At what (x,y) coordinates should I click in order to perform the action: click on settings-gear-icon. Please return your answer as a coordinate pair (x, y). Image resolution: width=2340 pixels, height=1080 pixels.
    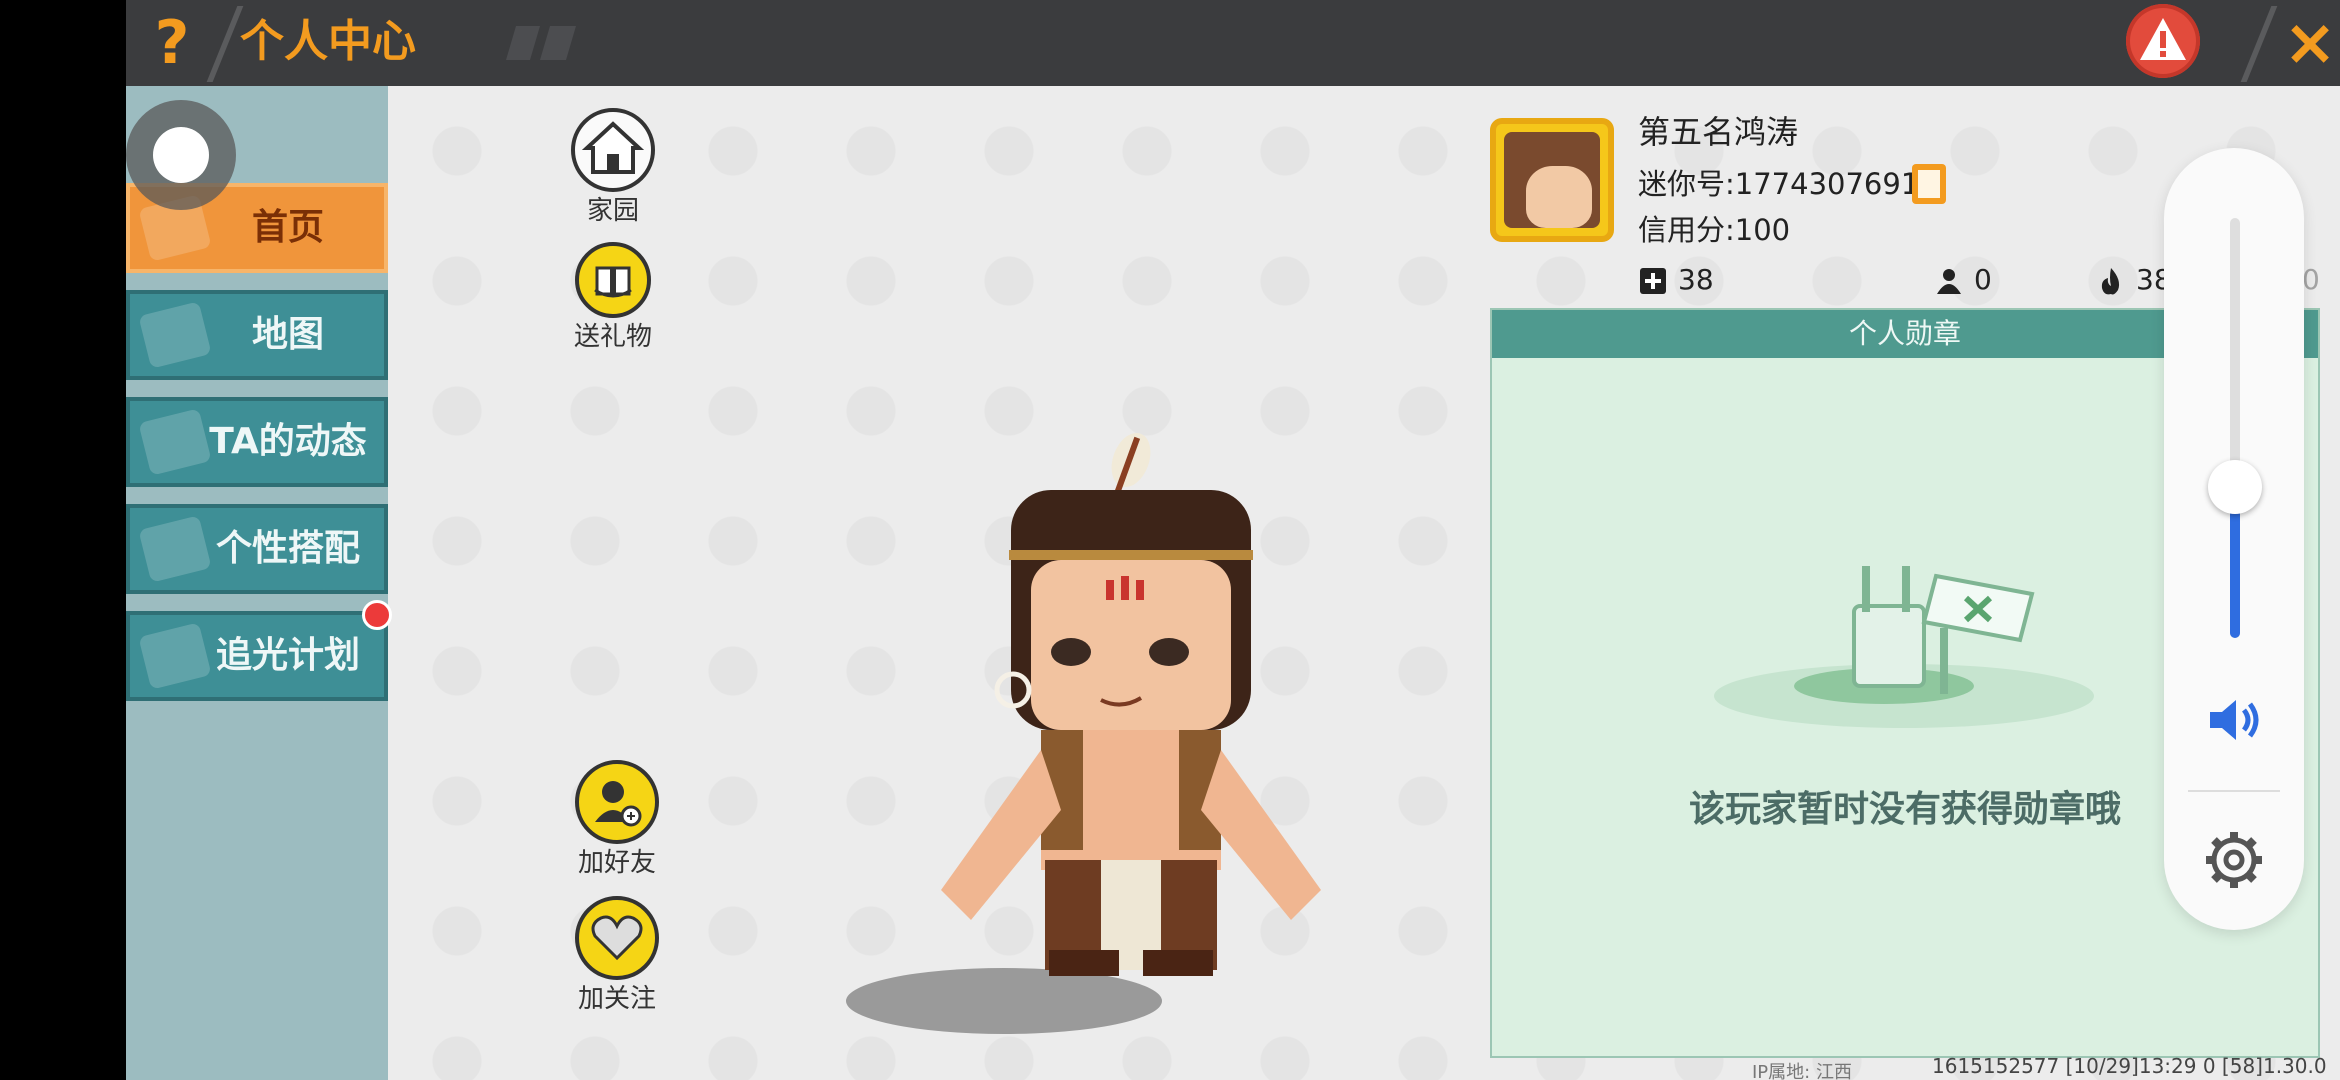
    Looking at the image, I should click on (2234, 860).